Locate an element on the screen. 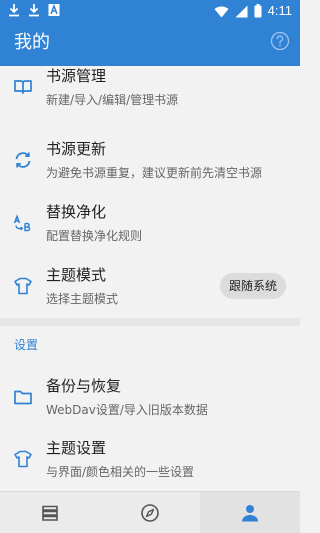  menu-item-title: 替换净化 is located at coordinates (76, 212).